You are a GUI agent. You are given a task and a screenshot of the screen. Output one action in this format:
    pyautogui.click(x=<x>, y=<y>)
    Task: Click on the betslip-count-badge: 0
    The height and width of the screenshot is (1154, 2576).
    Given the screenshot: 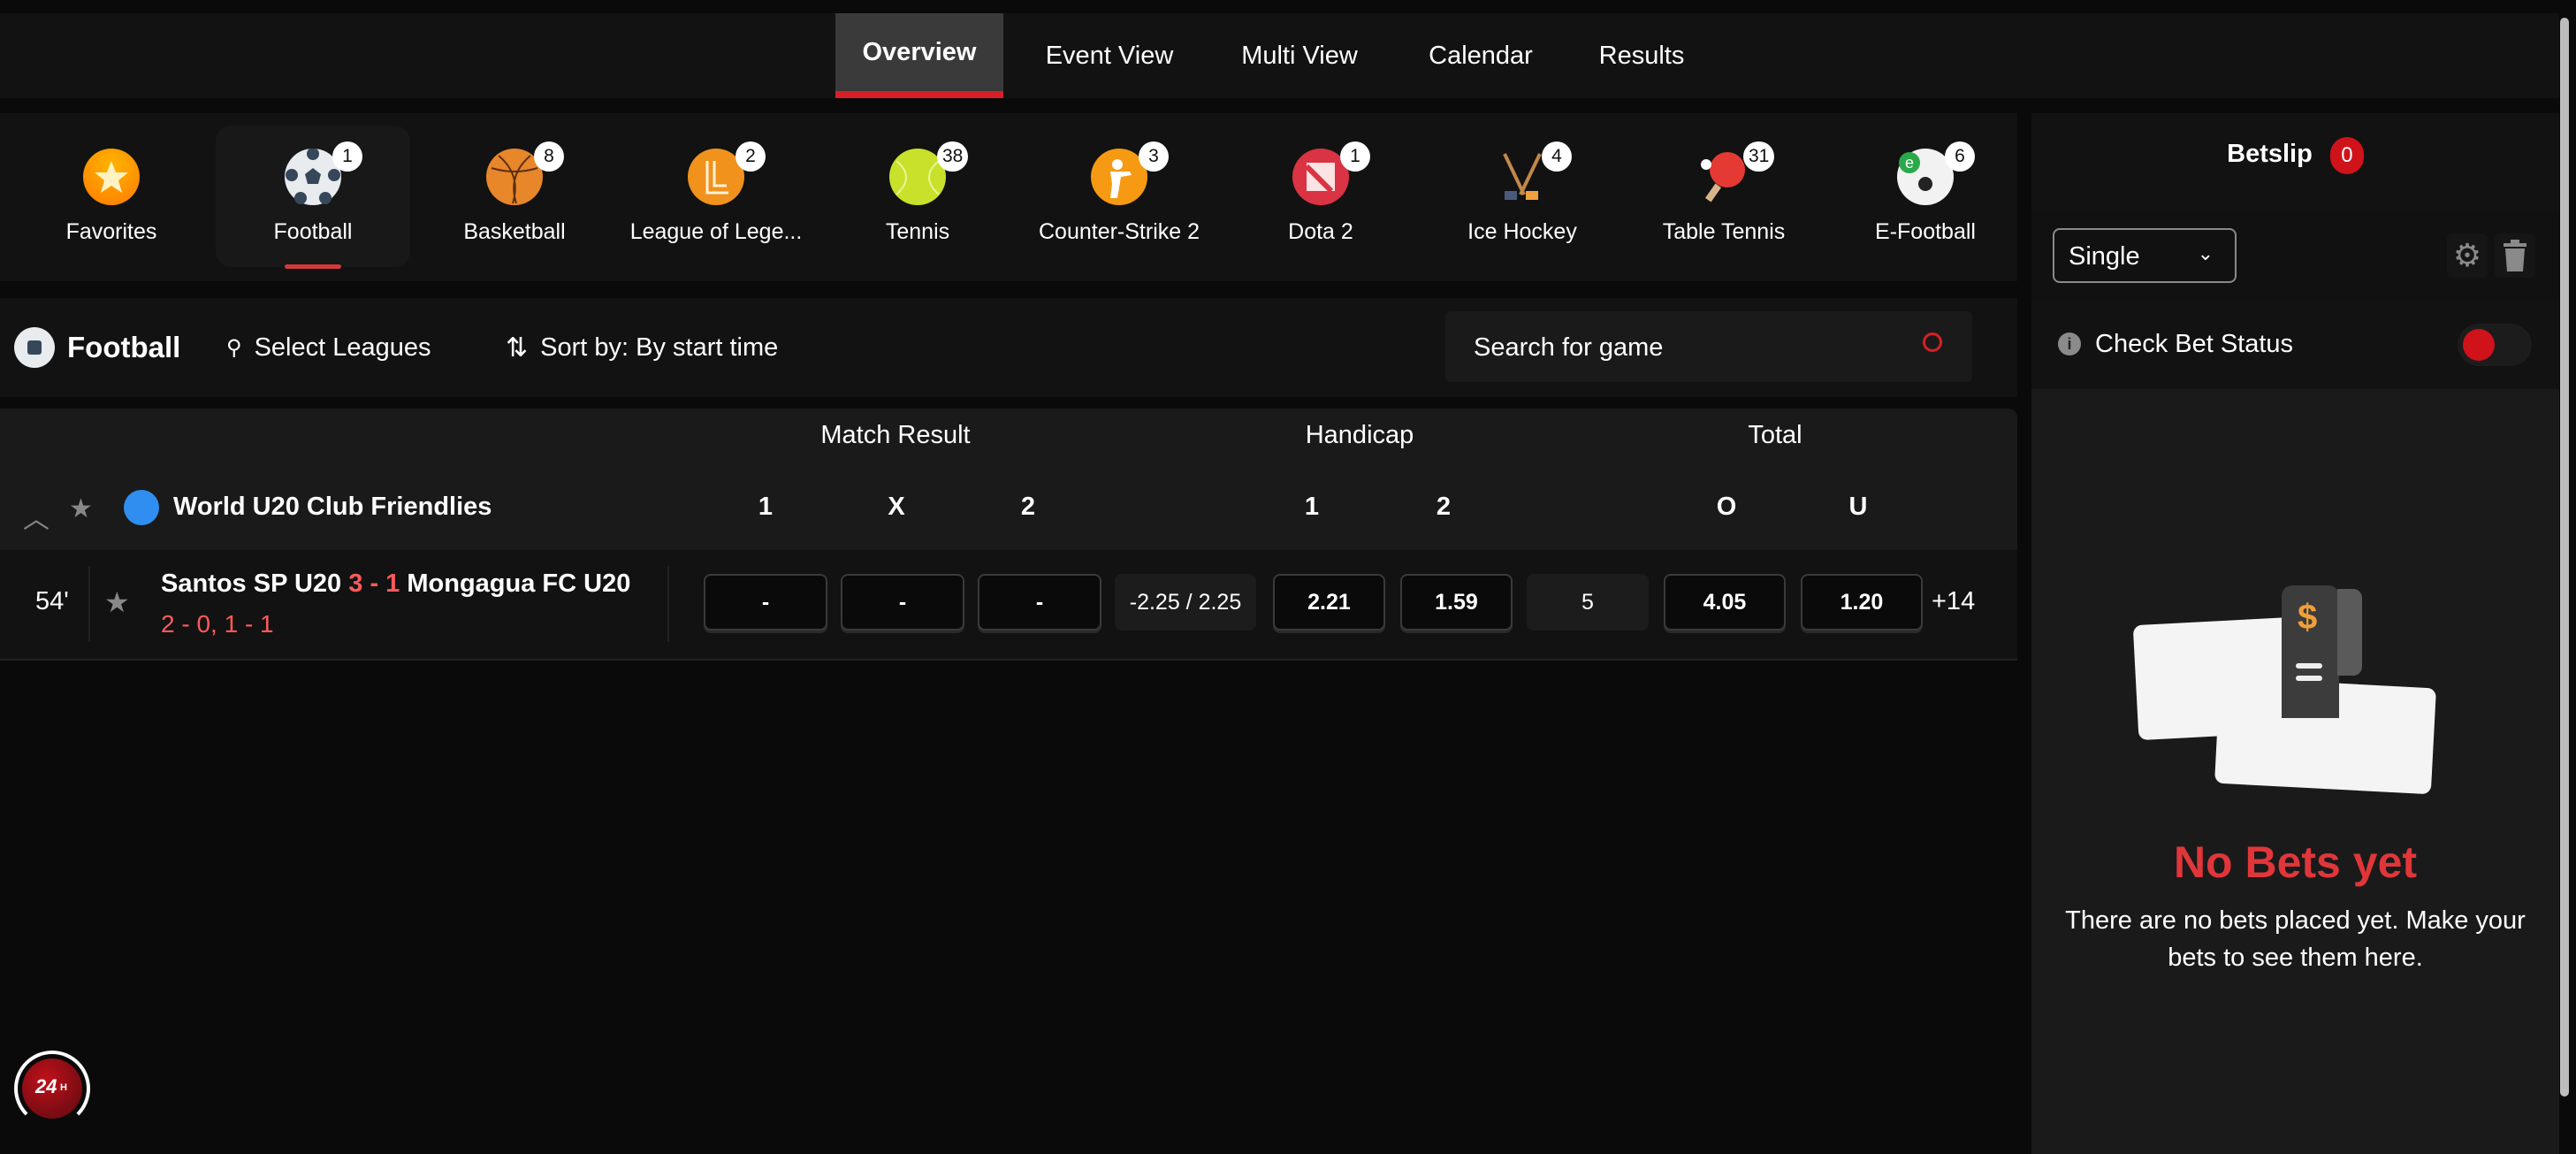 What is the action you would take?
    pyautogui.click(x=2346, y=155)
    